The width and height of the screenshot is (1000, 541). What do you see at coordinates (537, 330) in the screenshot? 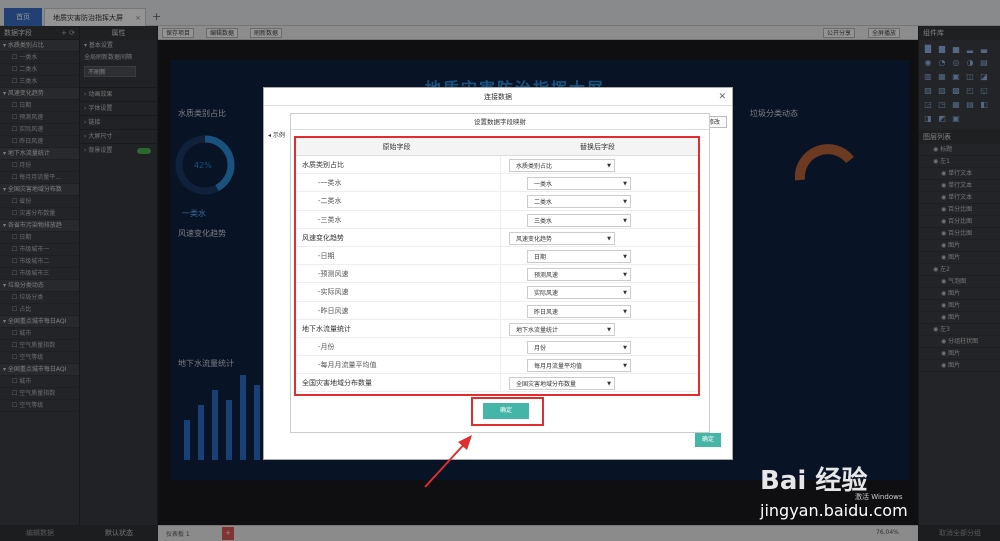
I see `target-field-value: 地下水流量统计` at bounding box center [537, 330].